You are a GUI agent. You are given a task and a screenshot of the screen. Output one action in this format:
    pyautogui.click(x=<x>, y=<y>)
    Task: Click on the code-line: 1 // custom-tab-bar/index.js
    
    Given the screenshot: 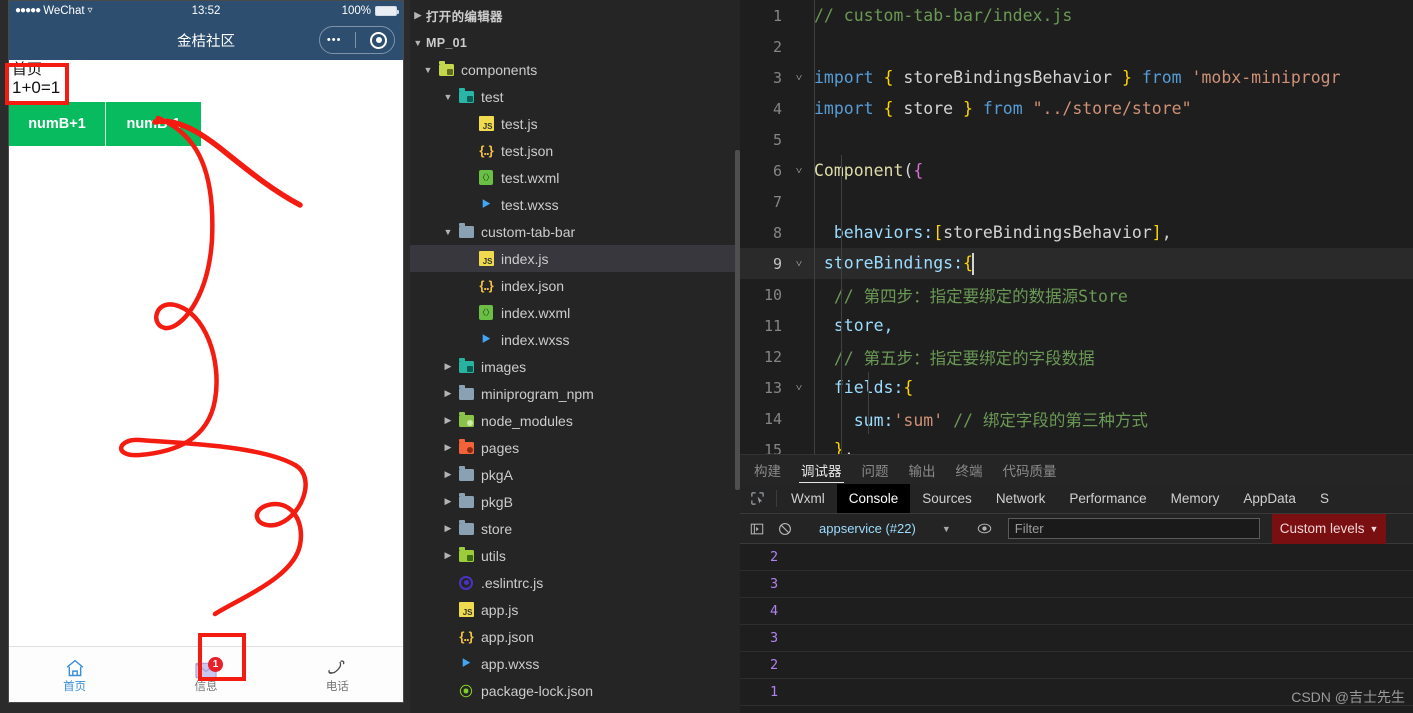 What is the action you would take?
    pyautogui.click(x=1076, y=15)
    